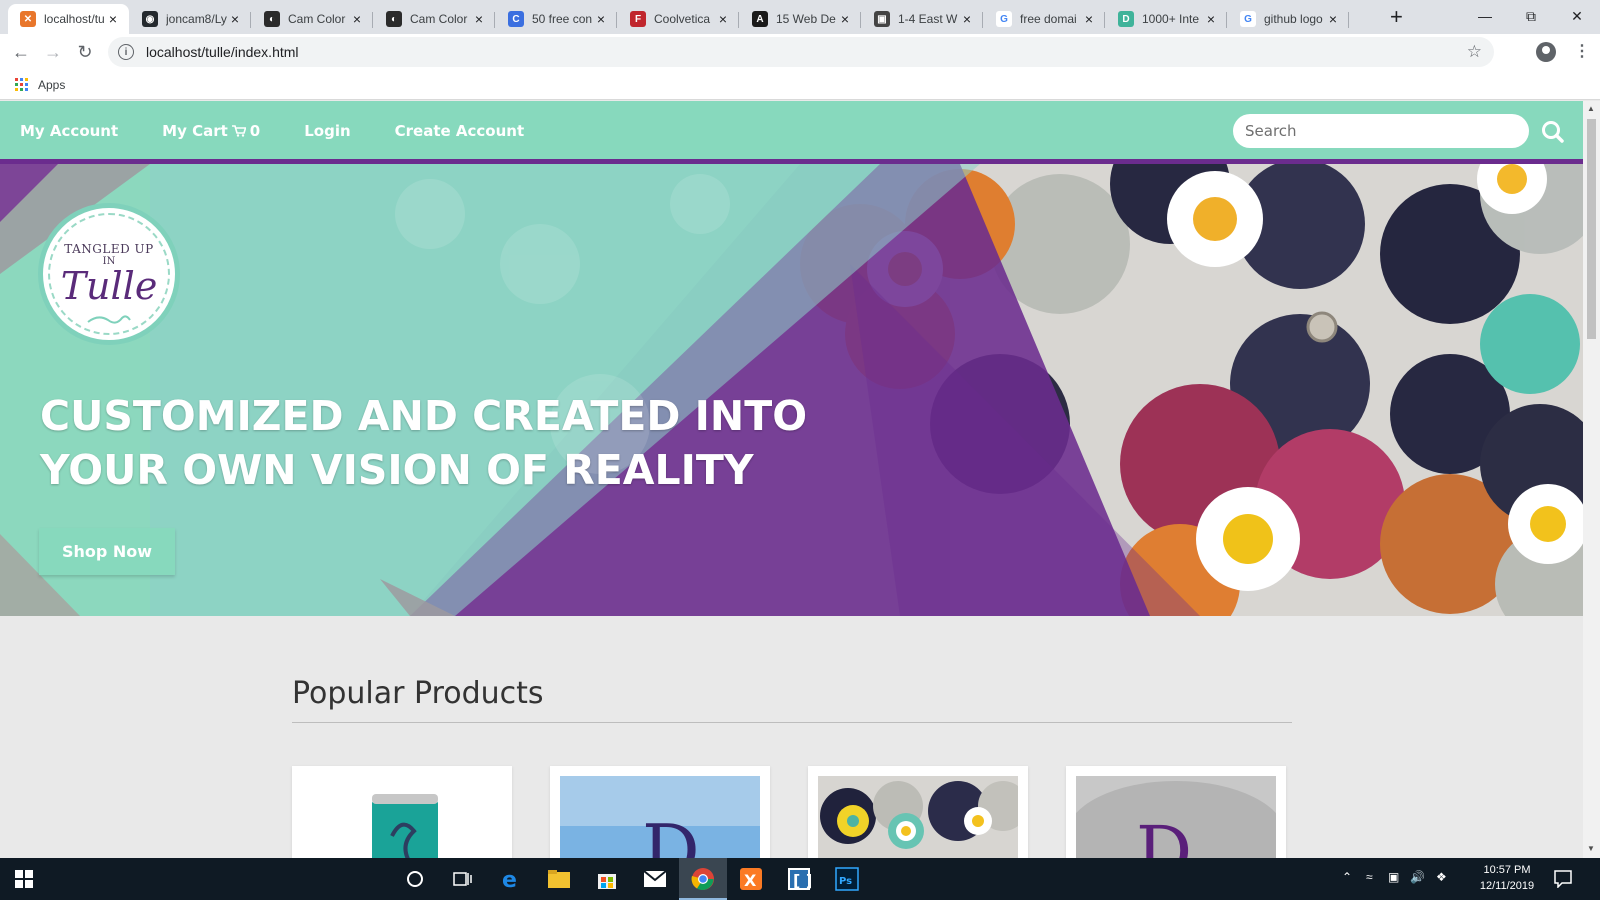 This screenshot has width=1600, height=900. Describe the element at coordinates (1369, 877) in the screenshot. I see `wifi-icon: ≈` at that location.